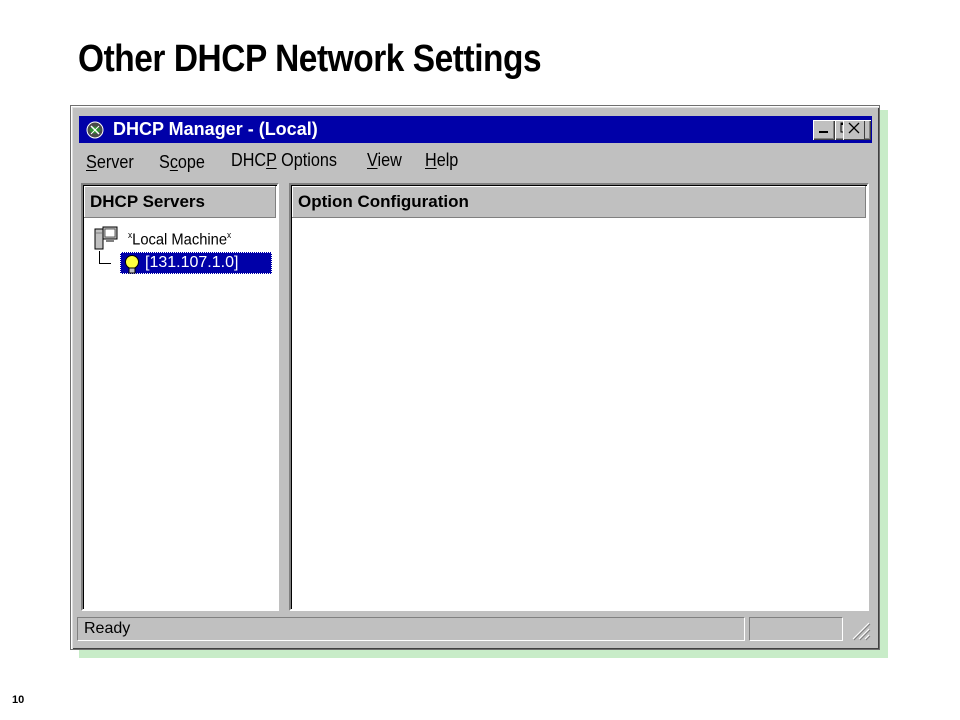 This screenshot has height=720, width=960. I want to click on lightbulb-icon, so click(132, 267).